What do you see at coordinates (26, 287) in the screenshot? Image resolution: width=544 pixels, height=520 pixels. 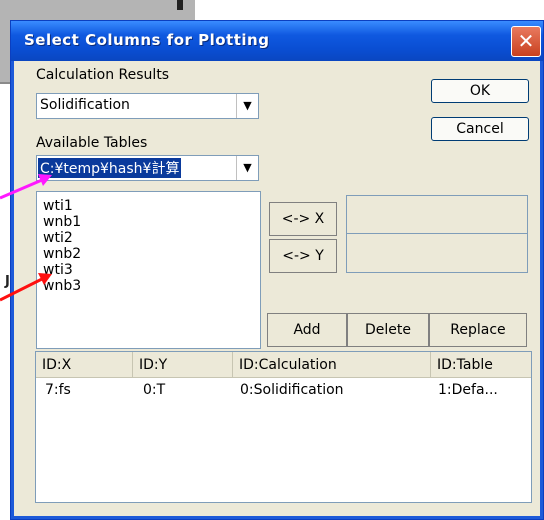 I see `red-arrow` at bounding box center [26, 287].